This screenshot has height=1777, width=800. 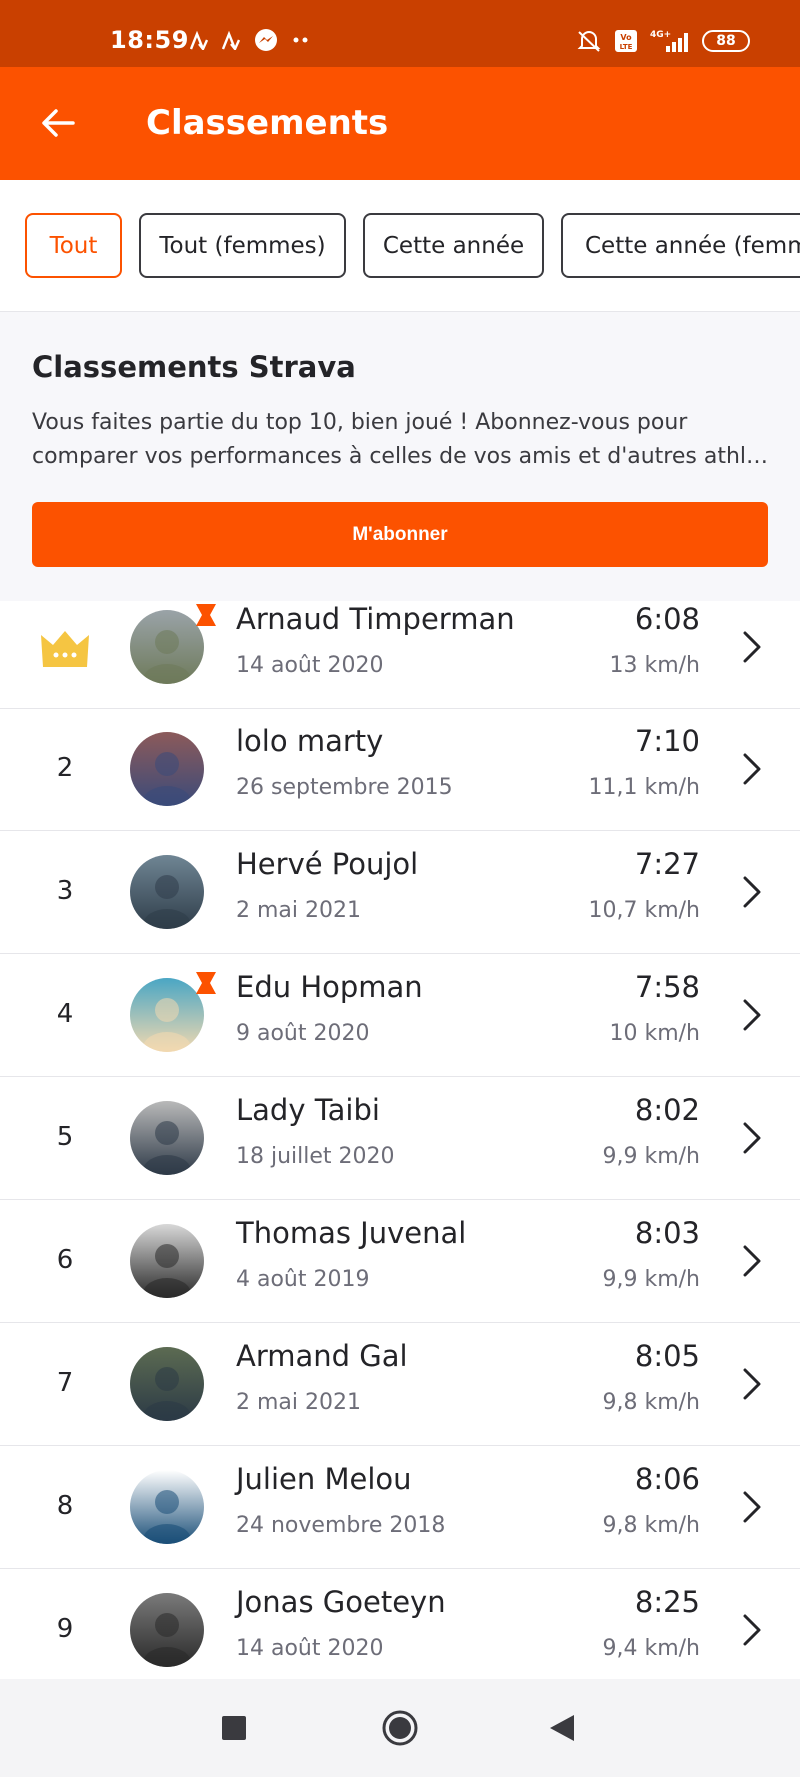 I want to click on athlete-name: Thomas Juvenal, so click(x=351, y=1233).